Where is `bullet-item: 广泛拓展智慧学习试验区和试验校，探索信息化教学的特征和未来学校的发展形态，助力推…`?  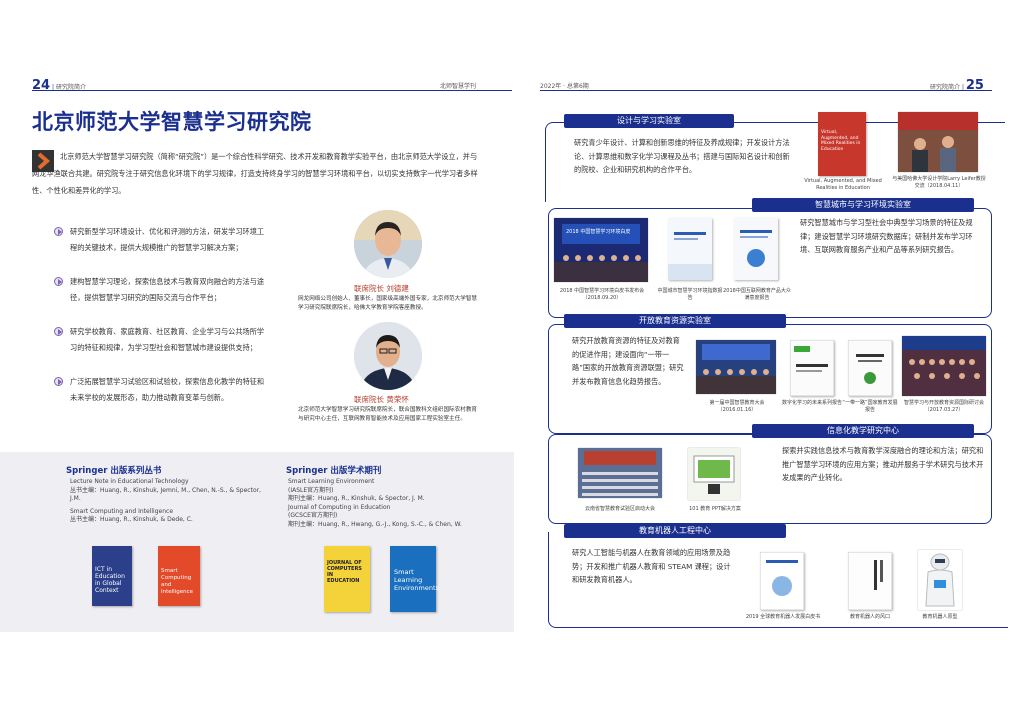 bullet-item: 广泛拓展智慧学习试验区和试验校，探索信息化教学的特征和未来学校的发展形态，助力推… is located at coordinates (160, 390).